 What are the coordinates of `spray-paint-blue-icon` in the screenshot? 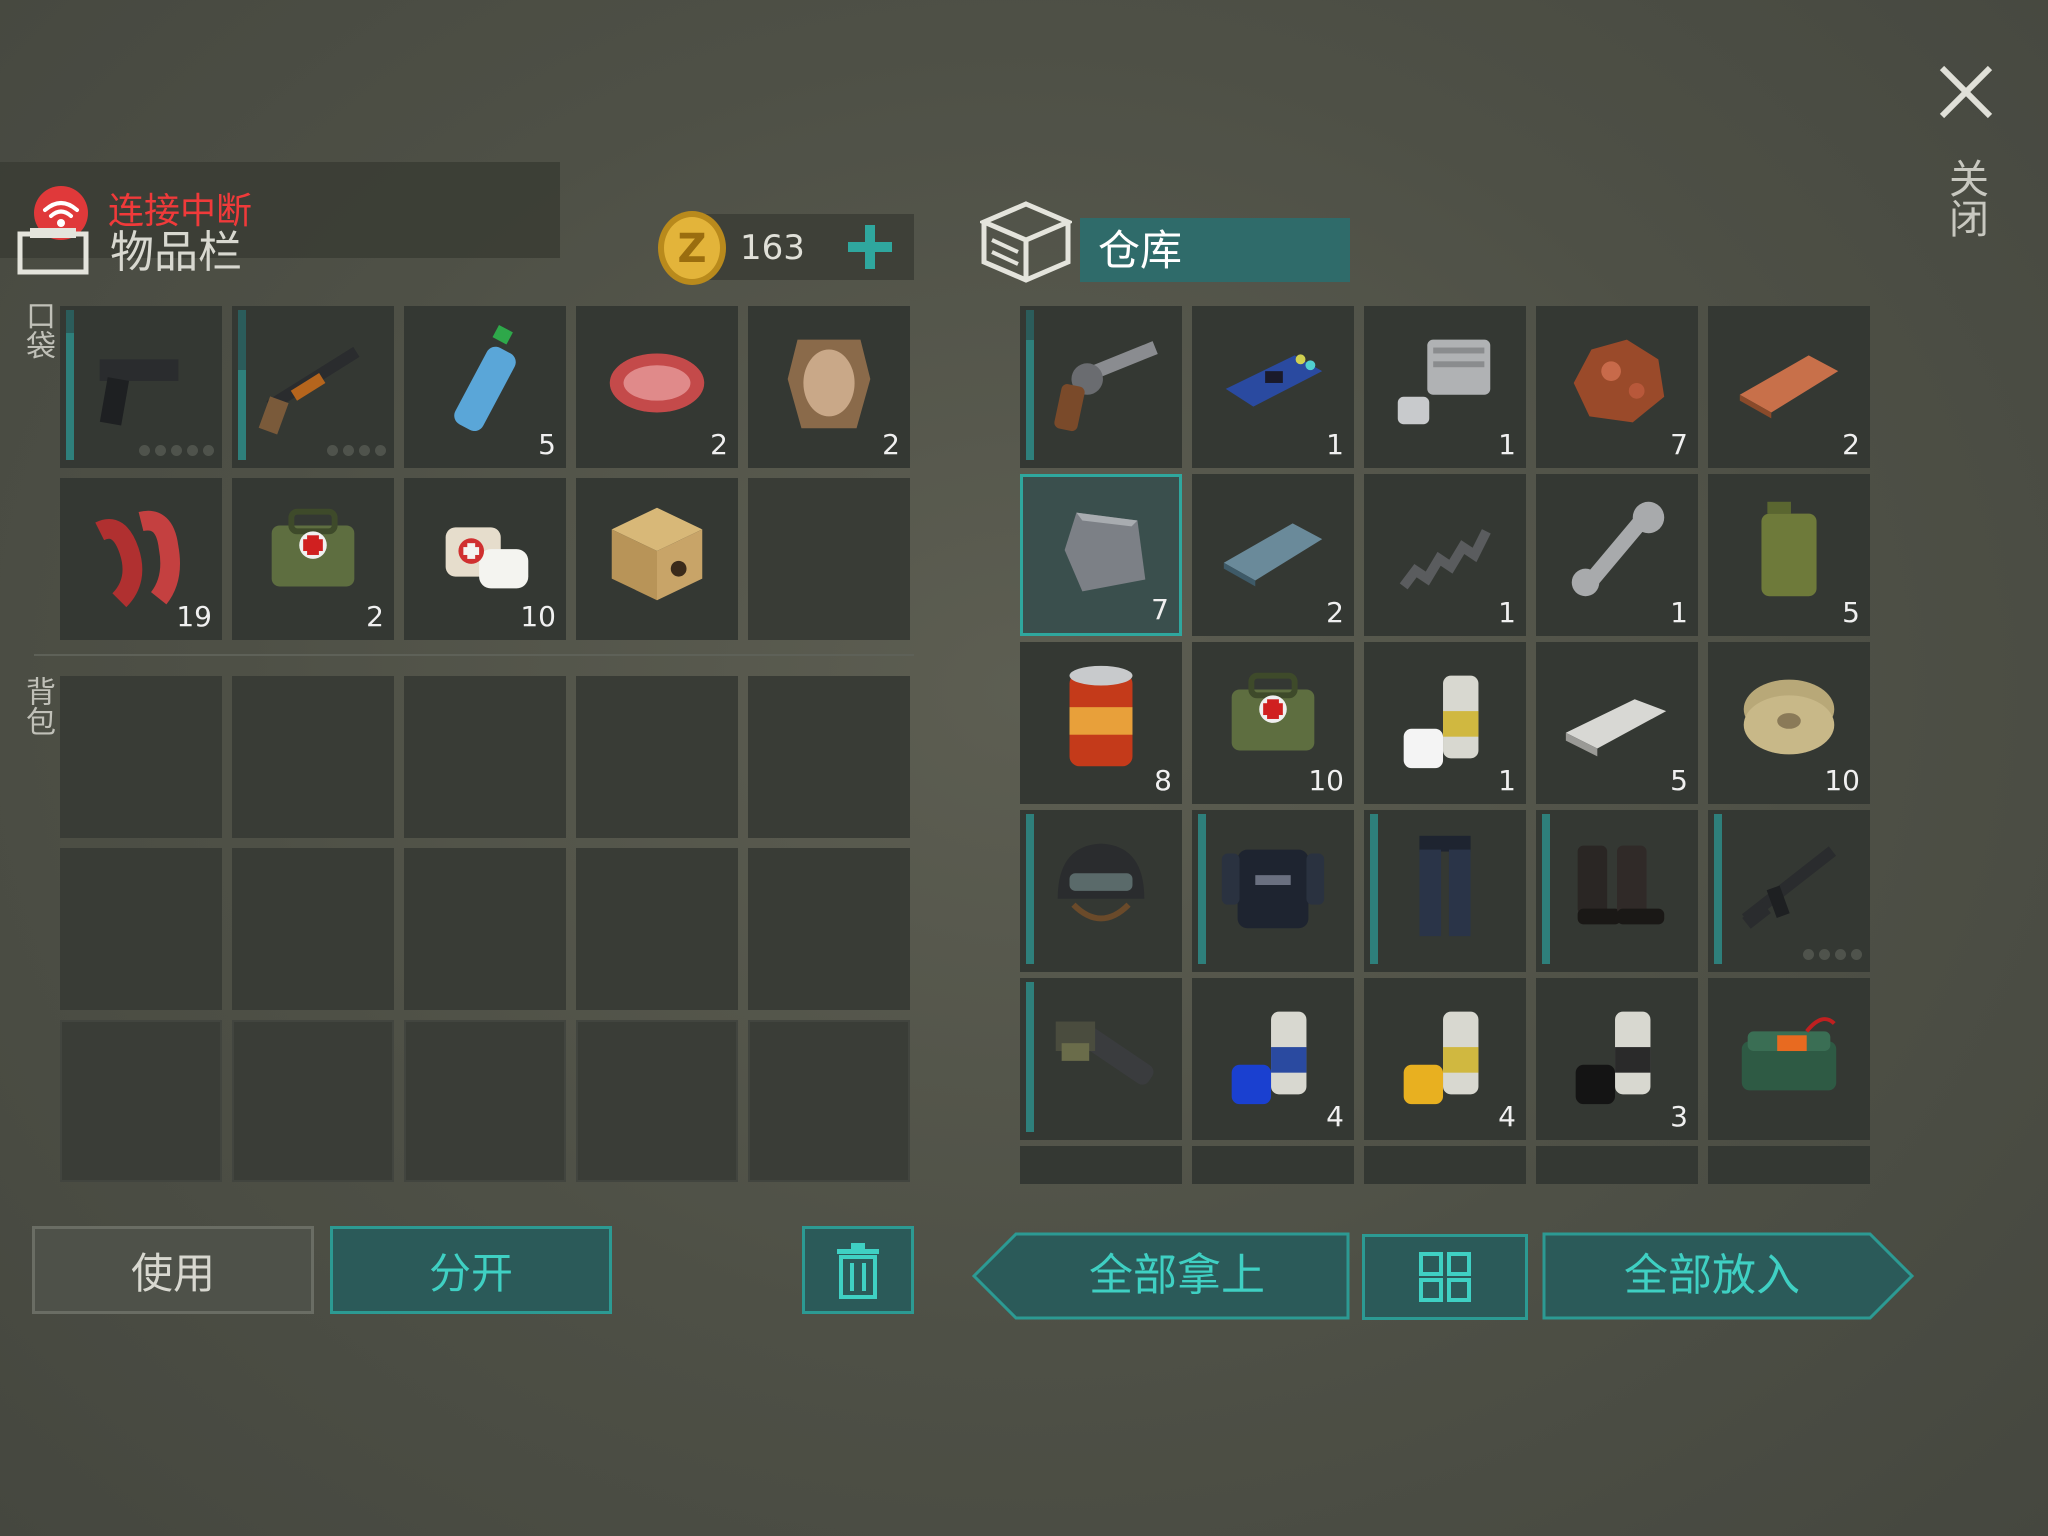 It's located at (1273, 1053).